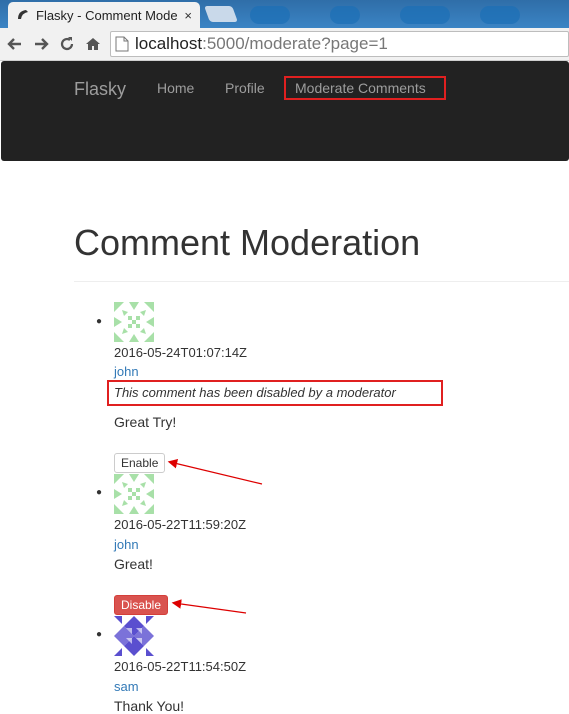 The width and height of the screenshot is (569, 714). Describe the element at coordinates (215, 472) in the screenshot. I see `arrow-to-enable` at that location.